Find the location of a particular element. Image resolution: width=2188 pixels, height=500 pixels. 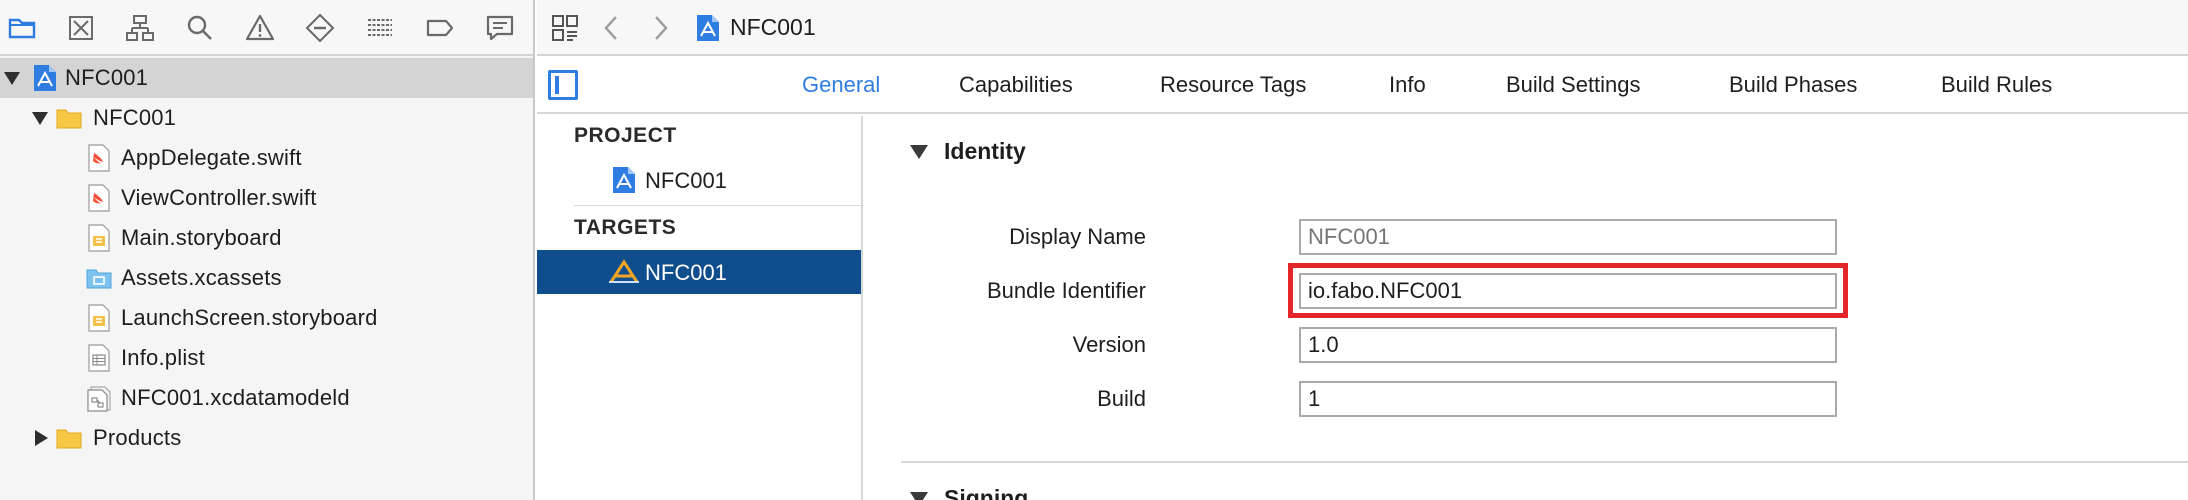

signing-heading: Signing is located at coordinates (986, 492).